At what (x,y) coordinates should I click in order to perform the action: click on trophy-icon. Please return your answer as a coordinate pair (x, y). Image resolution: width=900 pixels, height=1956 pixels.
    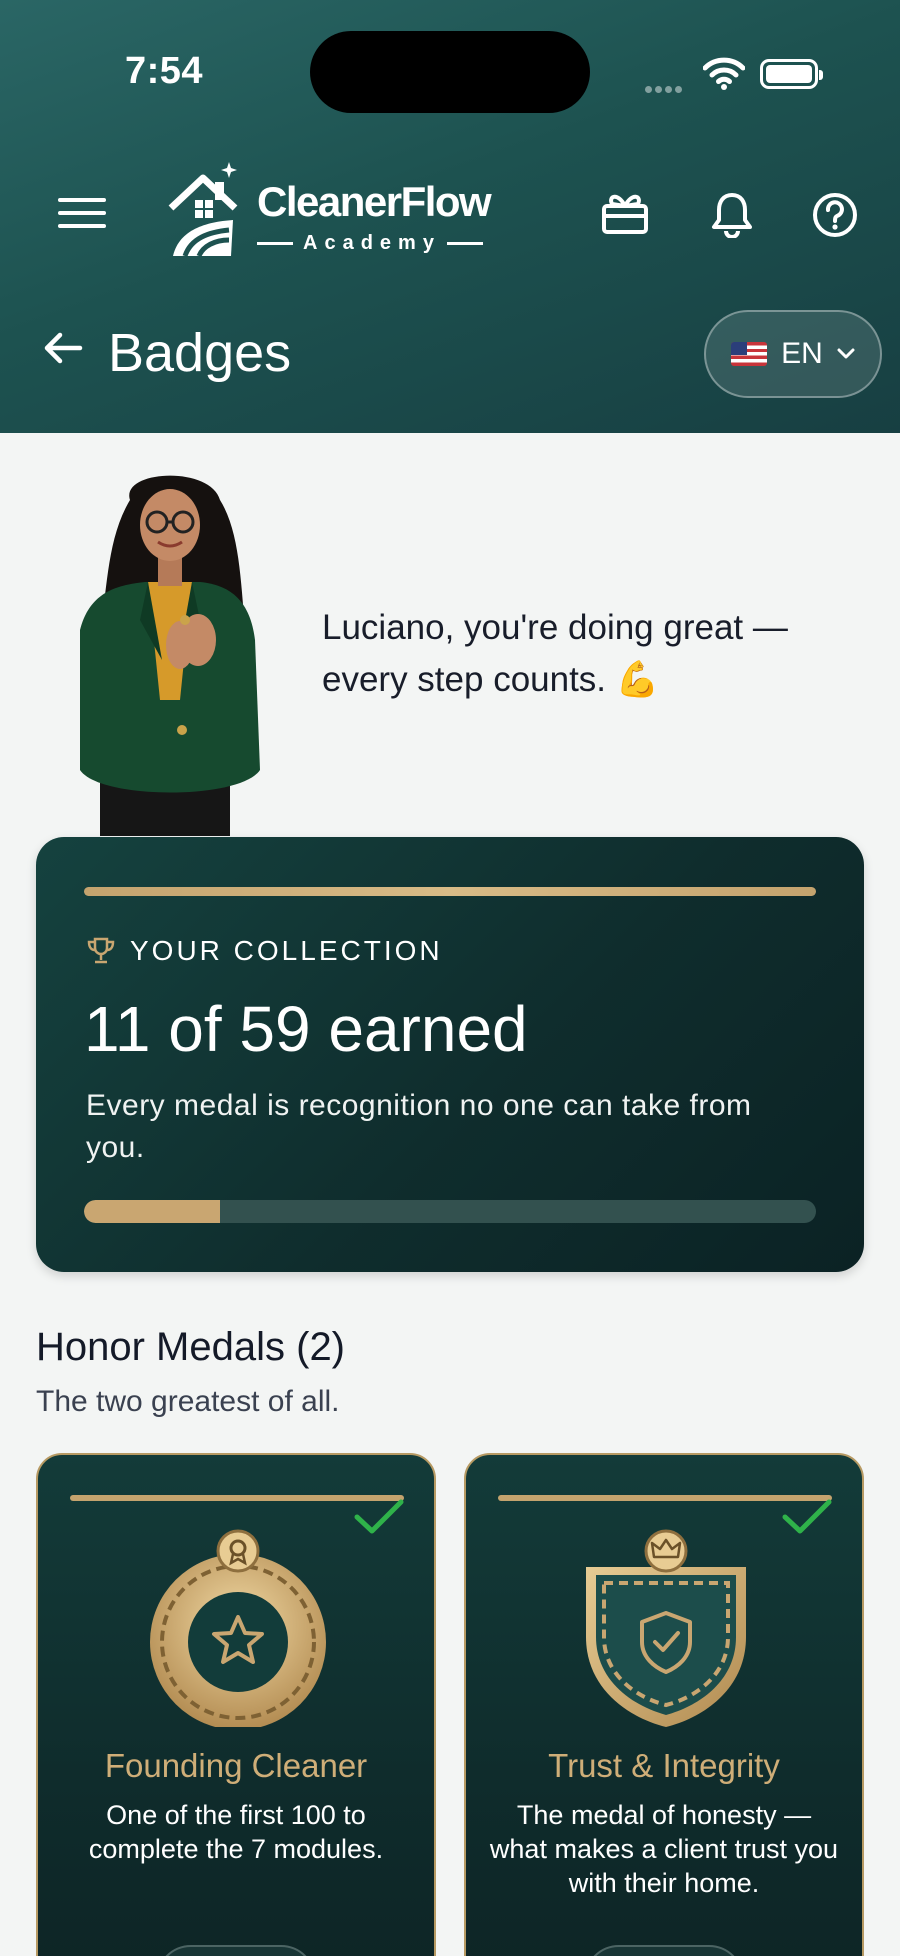
    Looking at the image, I should click on (101, 950).